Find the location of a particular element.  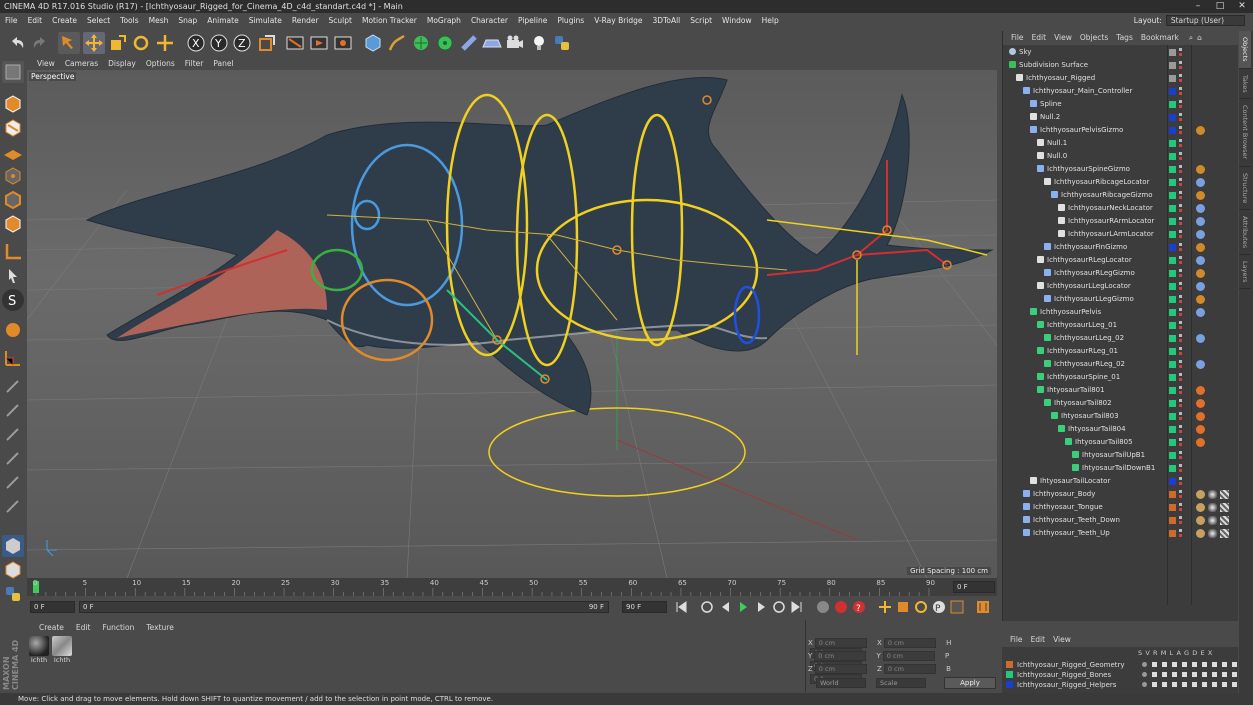

search-icon: ⌕ is located at coordinates (1191, 38).